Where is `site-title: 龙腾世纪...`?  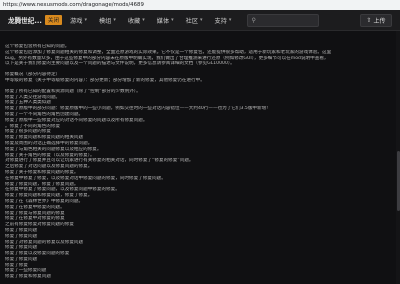
site-title: 龙腾世纪... is located at coordinates (25, 20).